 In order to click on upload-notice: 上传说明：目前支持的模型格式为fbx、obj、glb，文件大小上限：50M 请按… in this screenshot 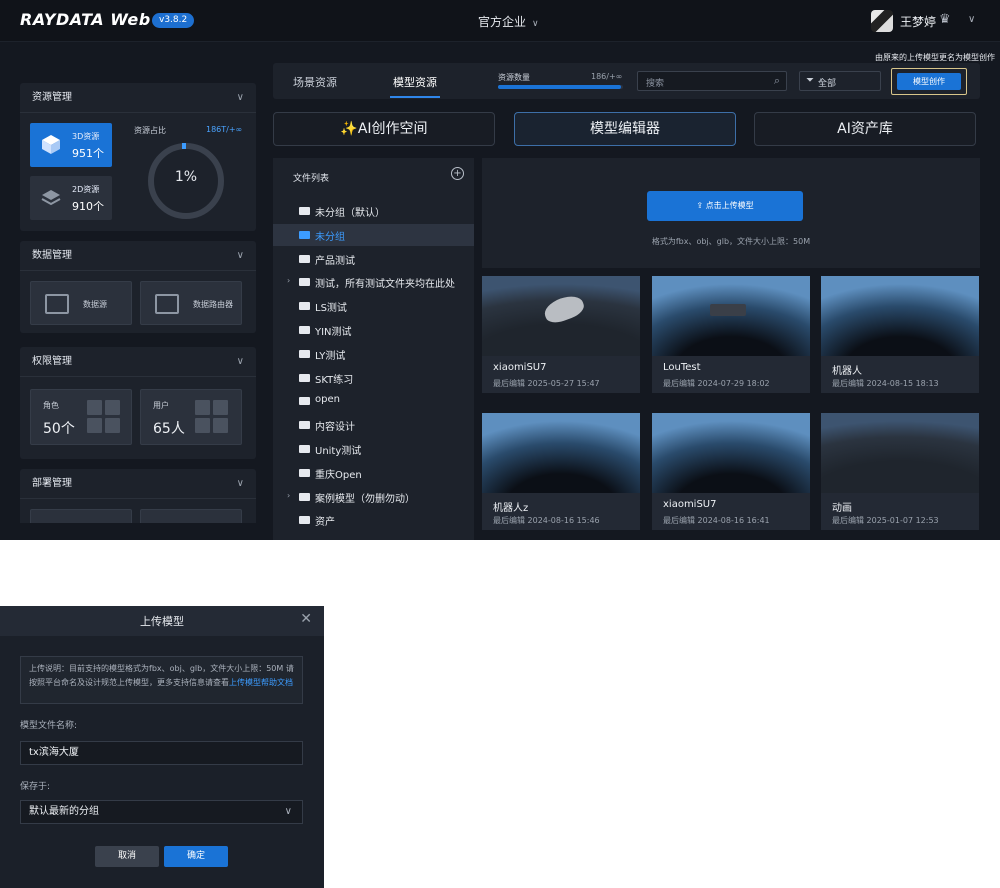, I will do `click(161, 680)`.